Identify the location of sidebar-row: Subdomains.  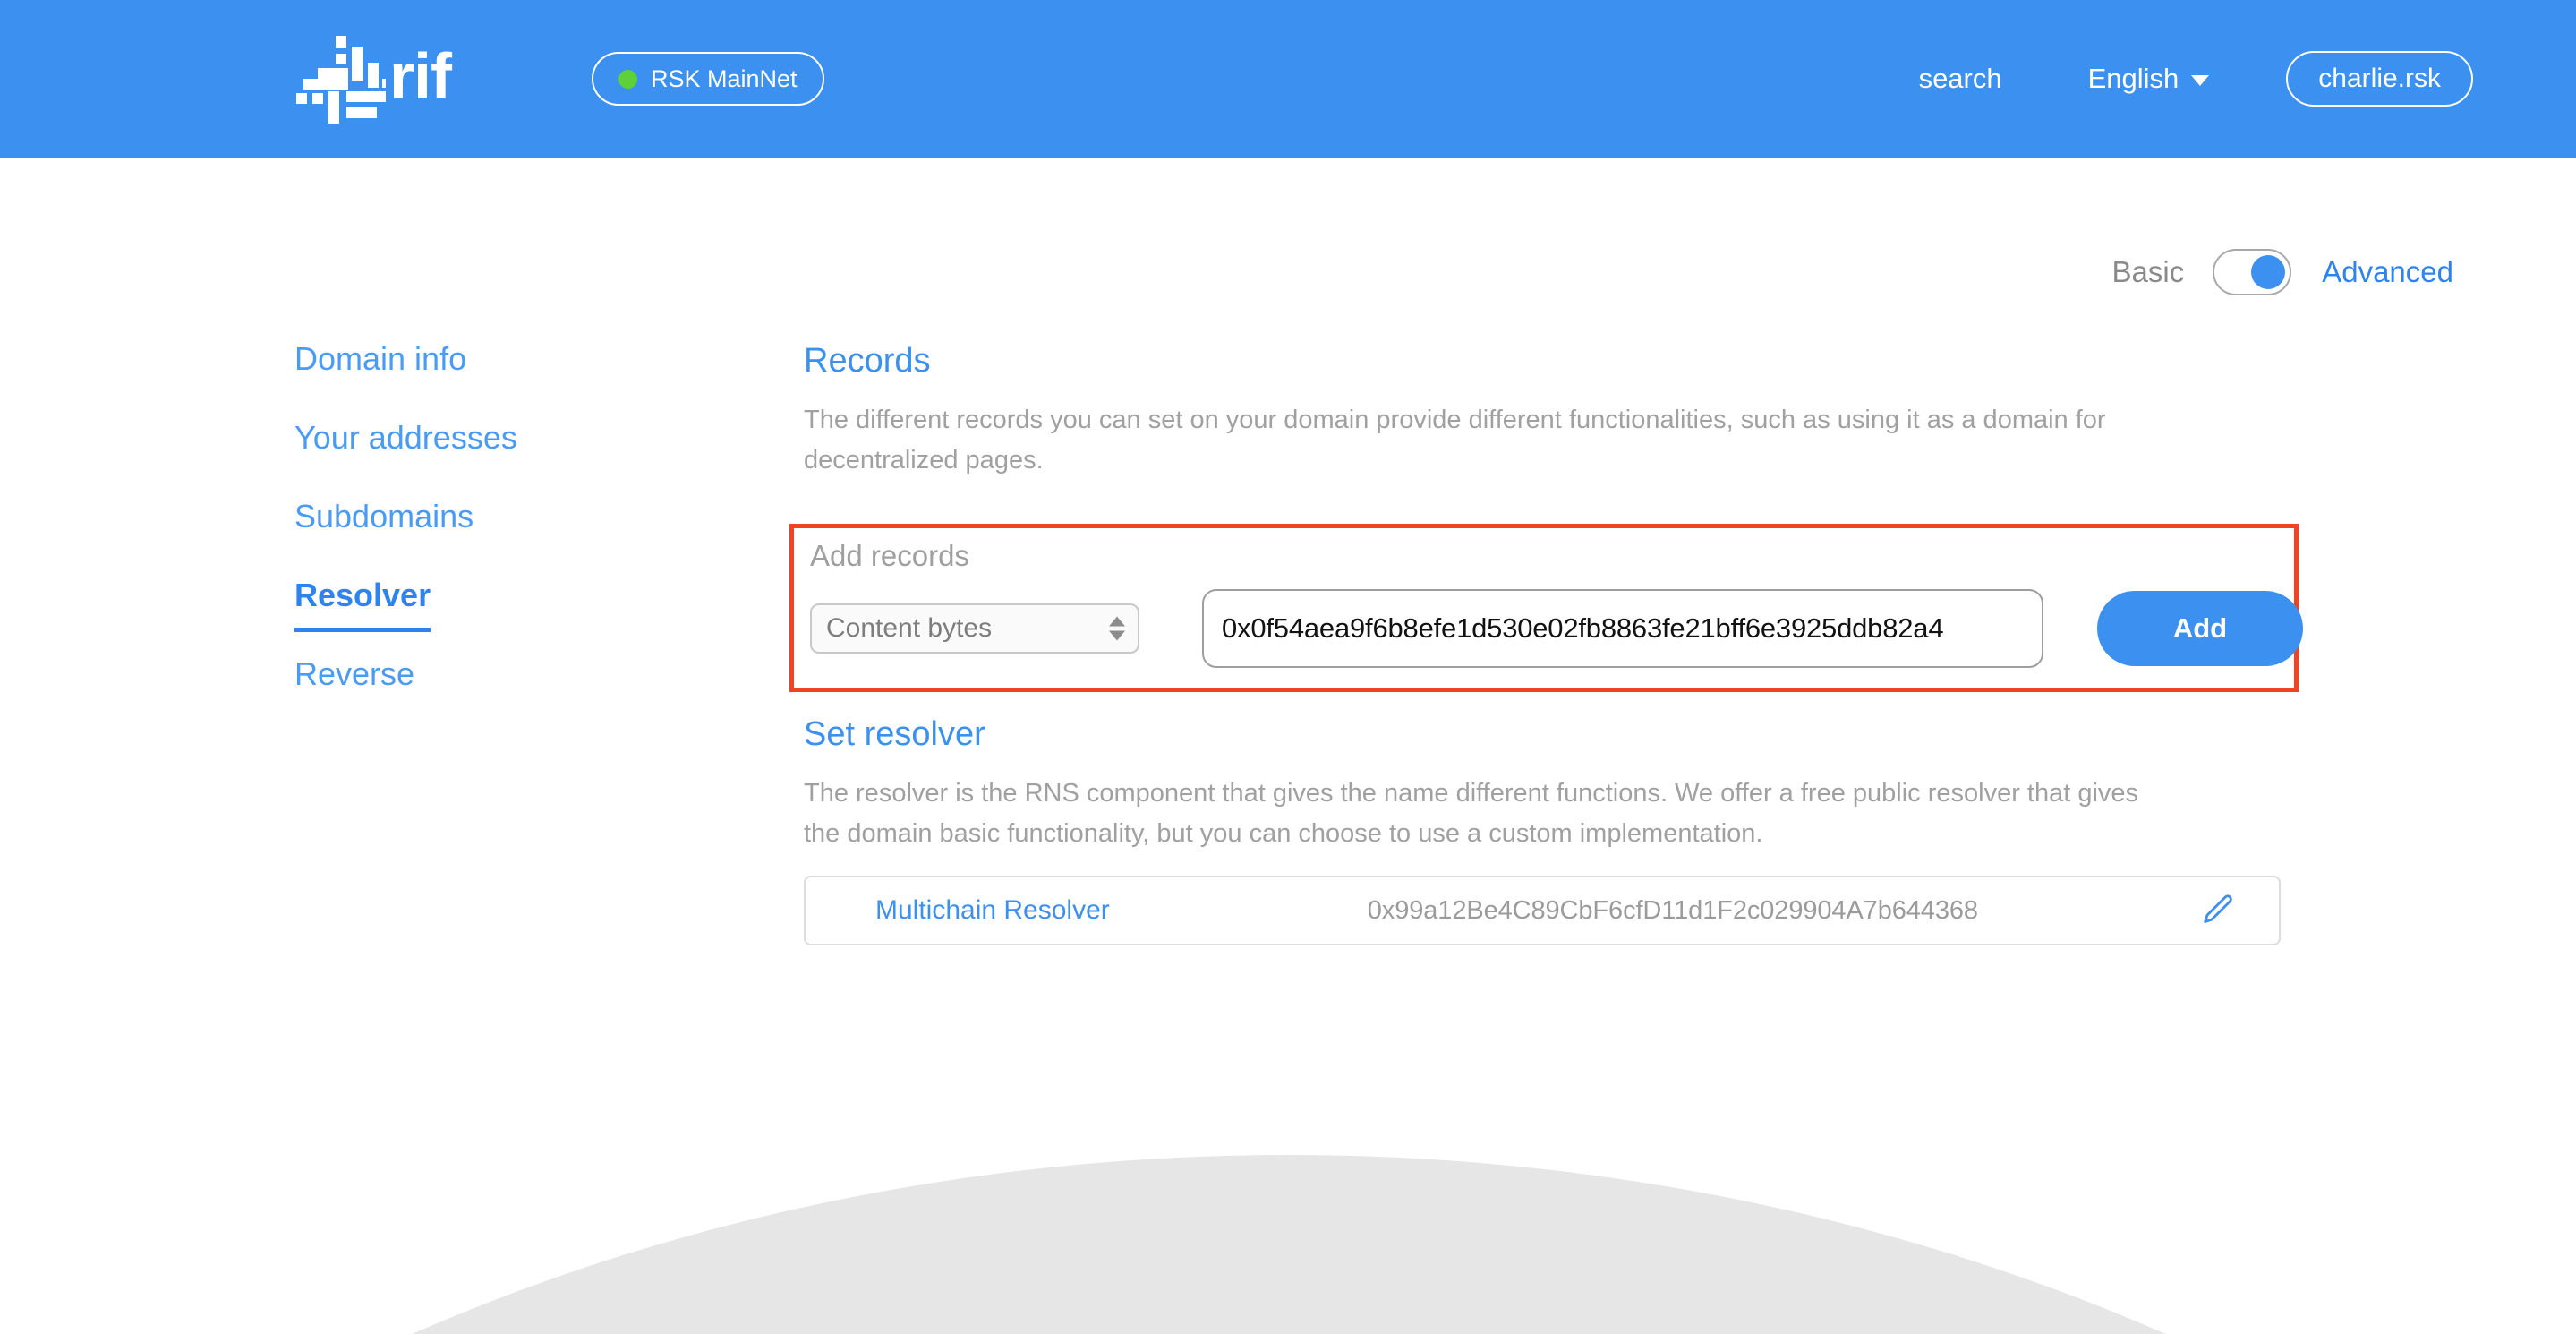
(482, 539).